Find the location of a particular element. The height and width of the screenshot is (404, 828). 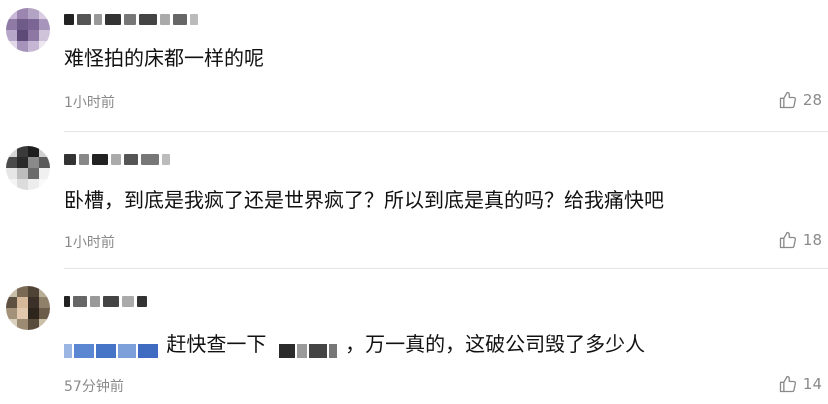

like-count: 14 is located at coordinates (812, 384).